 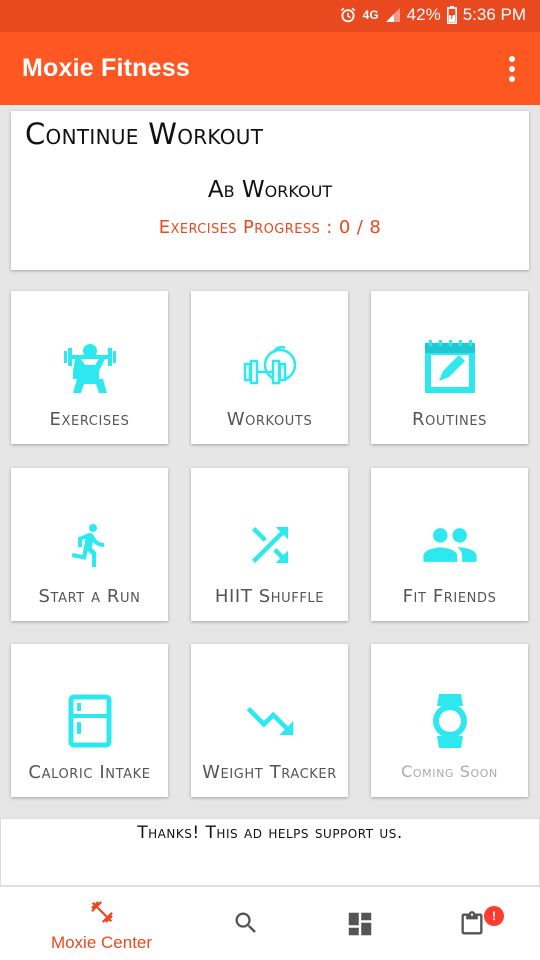 I want to click on tile-label: HIIT Shuffle, so click(x=269, y=596).